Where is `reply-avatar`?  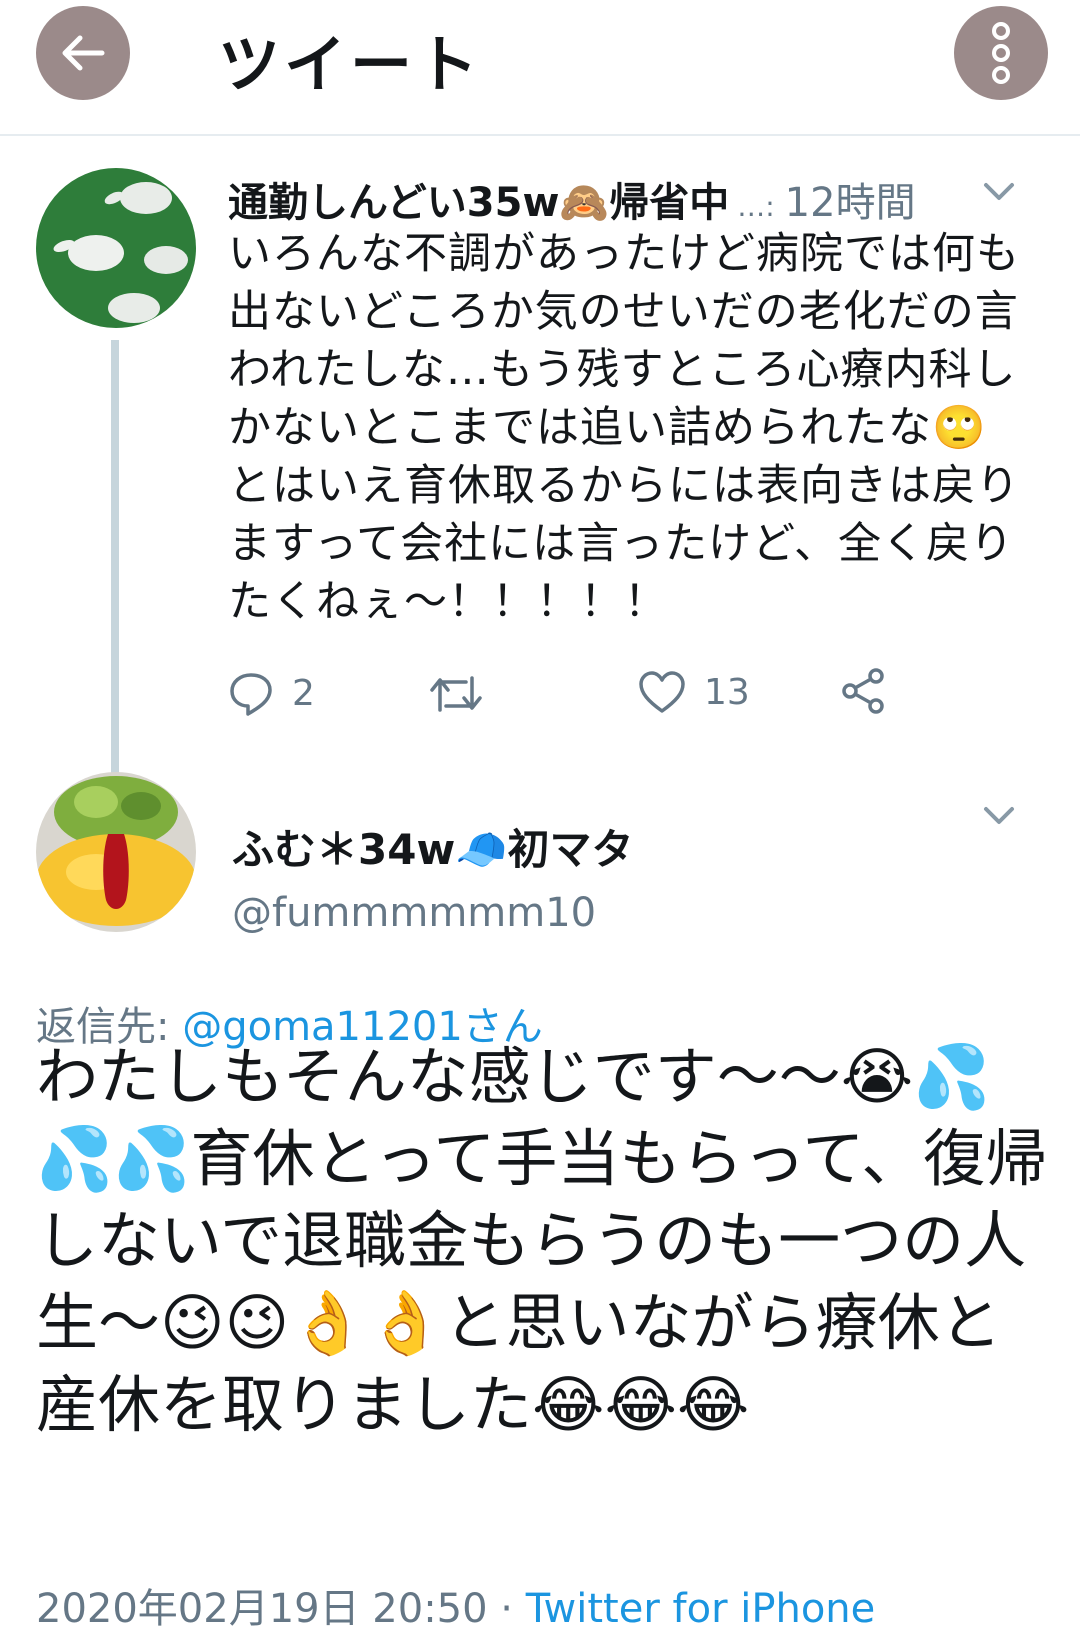 reply-avatar is located at coordinates (116, 852).